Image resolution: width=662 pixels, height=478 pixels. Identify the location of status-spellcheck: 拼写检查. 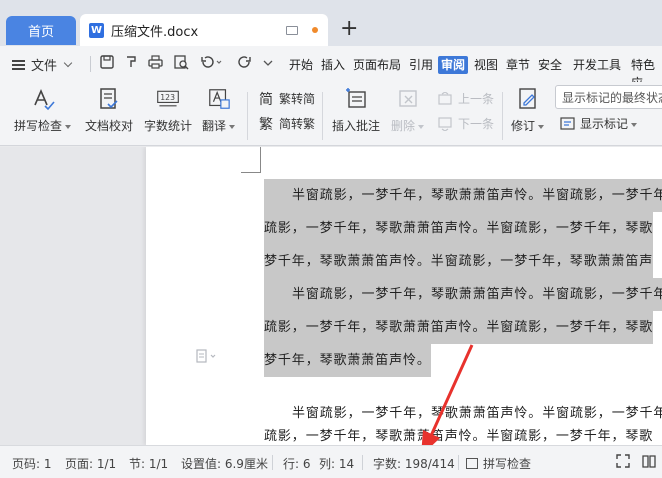
(498, 463).